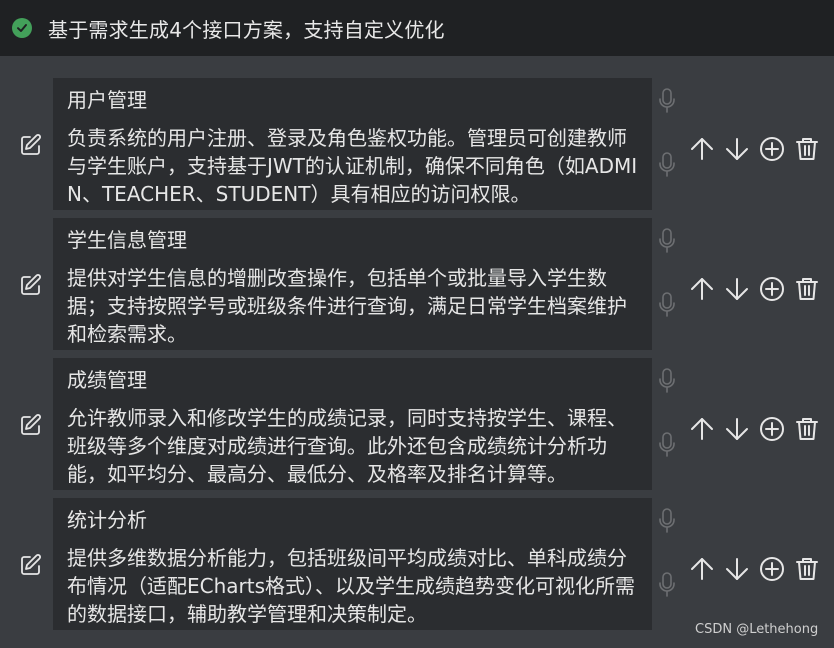  Describe the element at coordinates (107, 380) in the screenshot. I see `plan-title: 成绩管理` at that location.